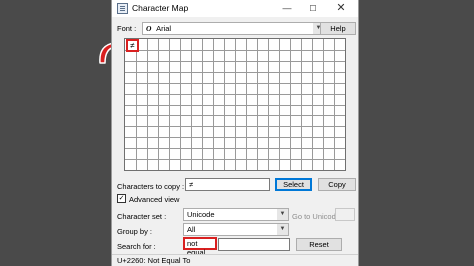 The image size is (474, 266). Describe the element at coordinates (338, 28) in the screenshot. I see `help-button: Help` at that location.